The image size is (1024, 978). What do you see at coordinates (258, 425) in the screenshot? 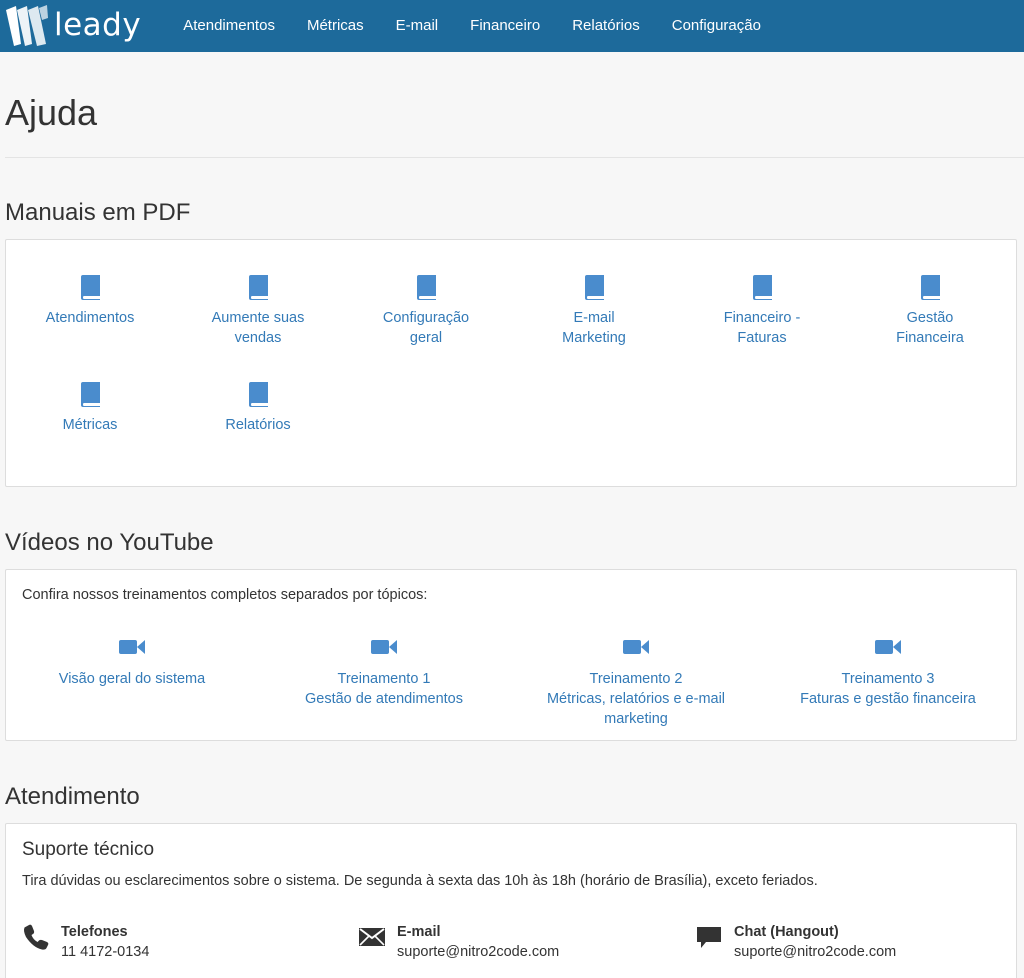
I see `manual-label: Relatórios` at bounding box center [258, 425].